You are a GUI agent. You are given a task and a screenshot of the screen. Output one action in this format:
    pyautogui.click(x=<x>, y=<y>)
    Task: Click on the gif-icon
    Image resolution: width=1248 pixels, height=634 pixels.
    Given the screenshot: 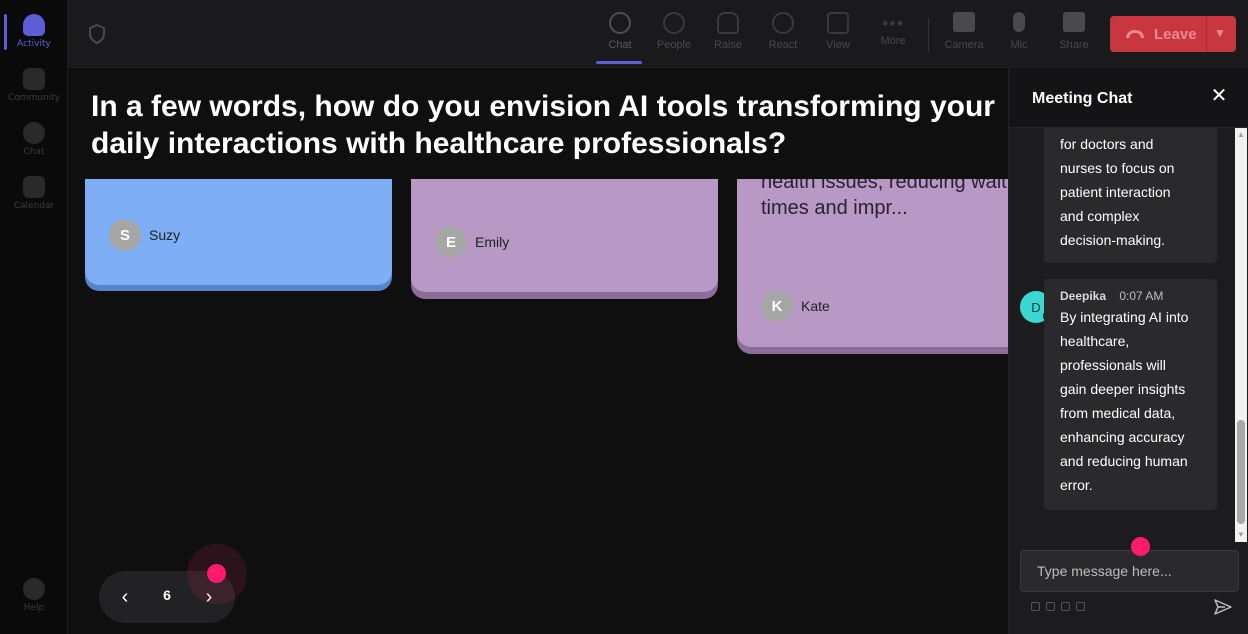 What is the action you would take?
    pyautogui.click(x=1080, y=606)
    